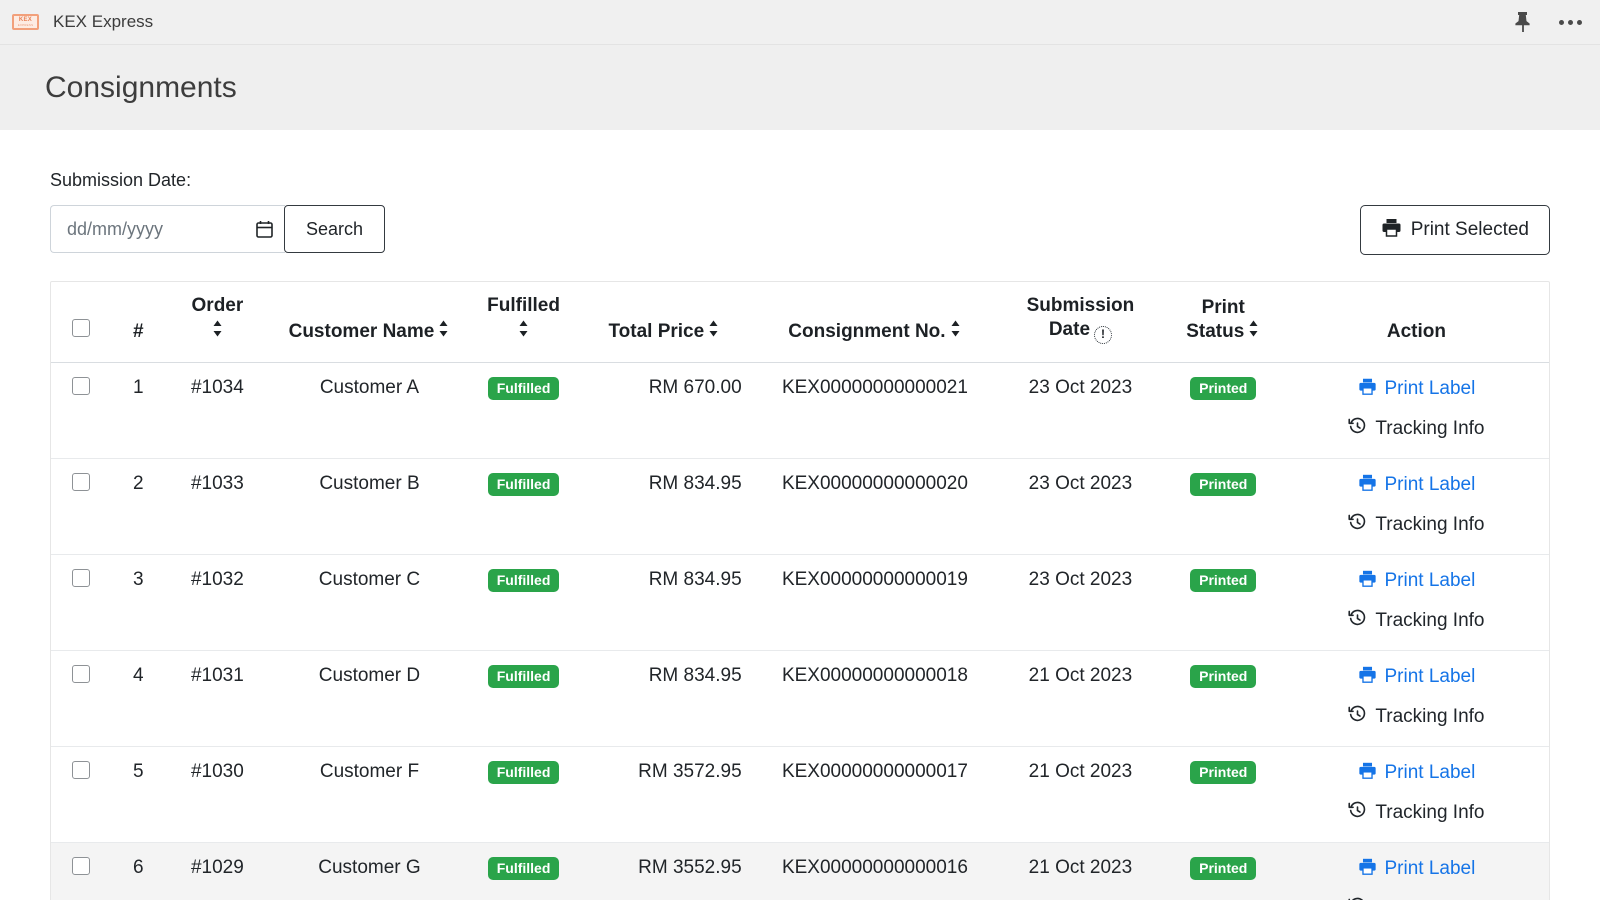 The height and width of the screenshot is (900, 1600). I want to click on submission-date-input: dd/mm/yyyy, so click(167, 229).